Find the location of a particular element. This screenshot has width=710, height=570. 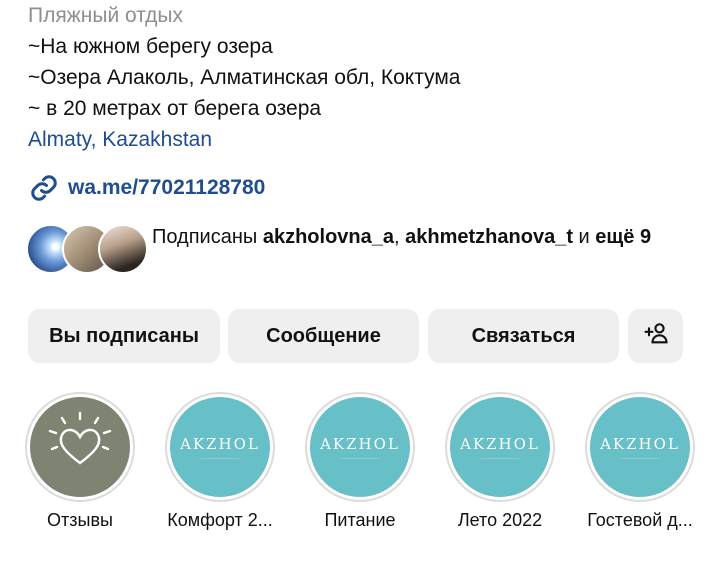

contact-button: Связаться is located at coordinates (523, 336).